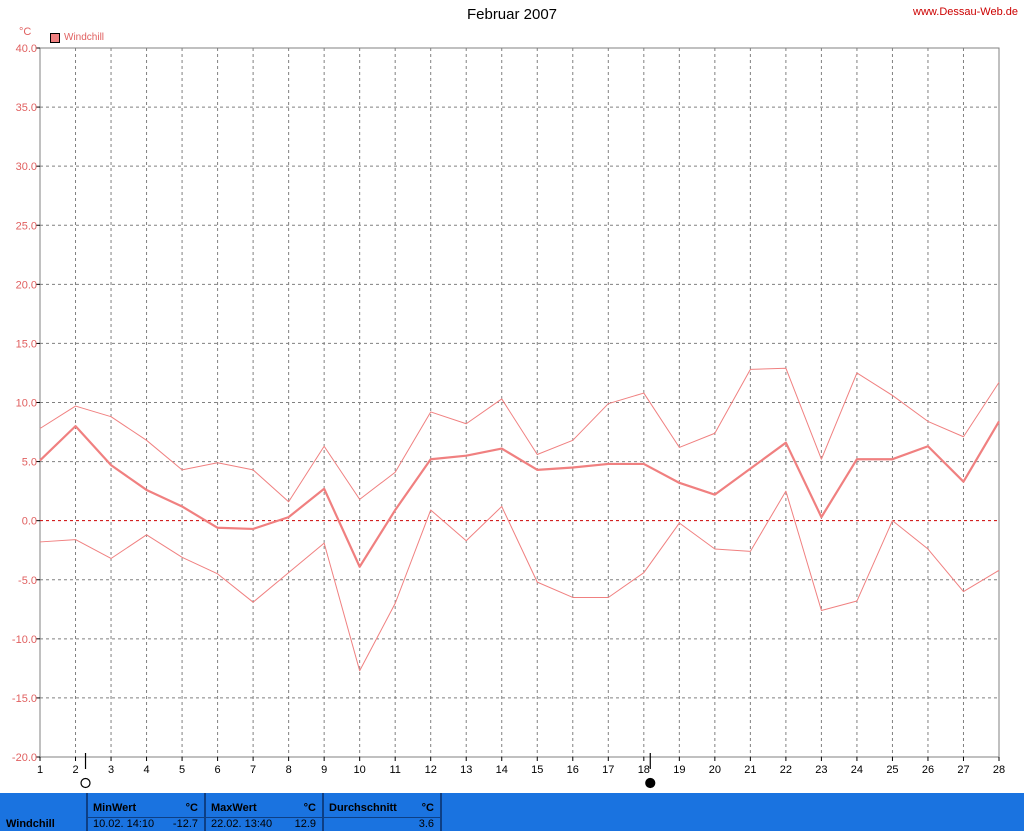  I want to click on x-tick-label: 21, so click(750, 770).